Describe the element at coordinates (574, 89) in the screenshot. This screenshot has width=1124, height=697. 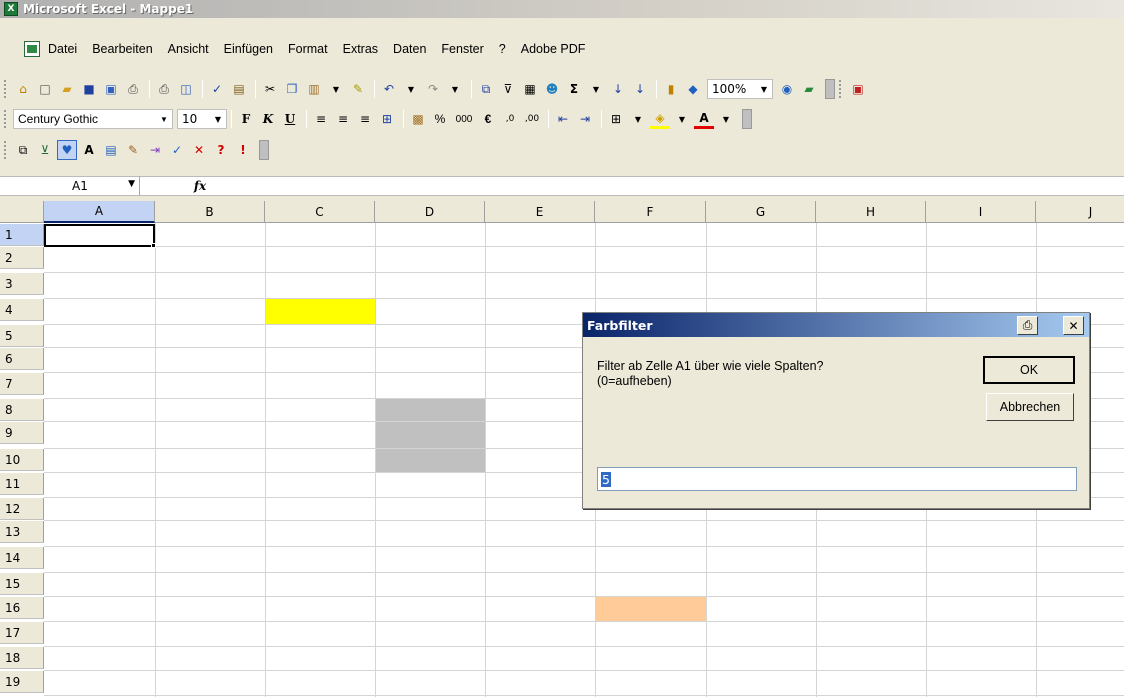
I see `autosum-icon: Σ` at that location.